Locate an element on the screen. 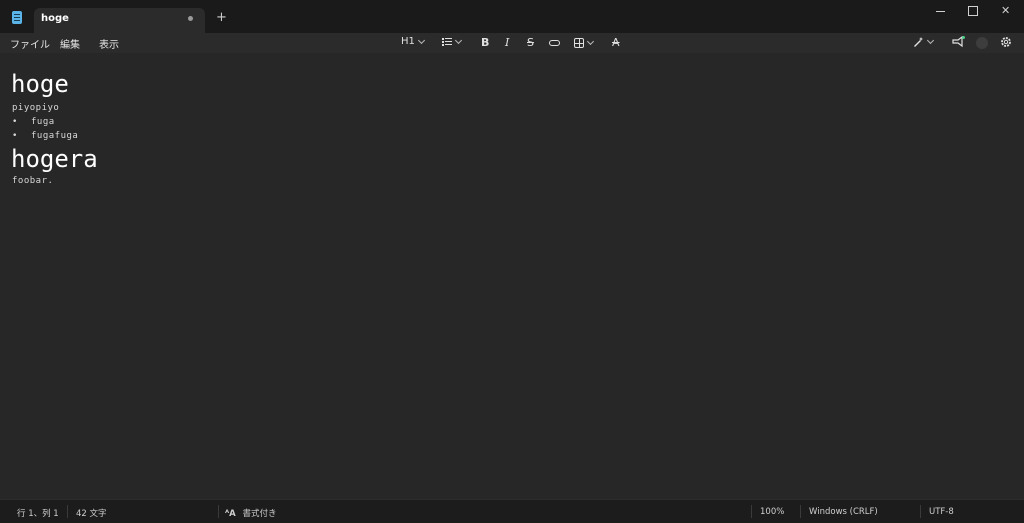  settings-button is located at coordinates (1006, 42).